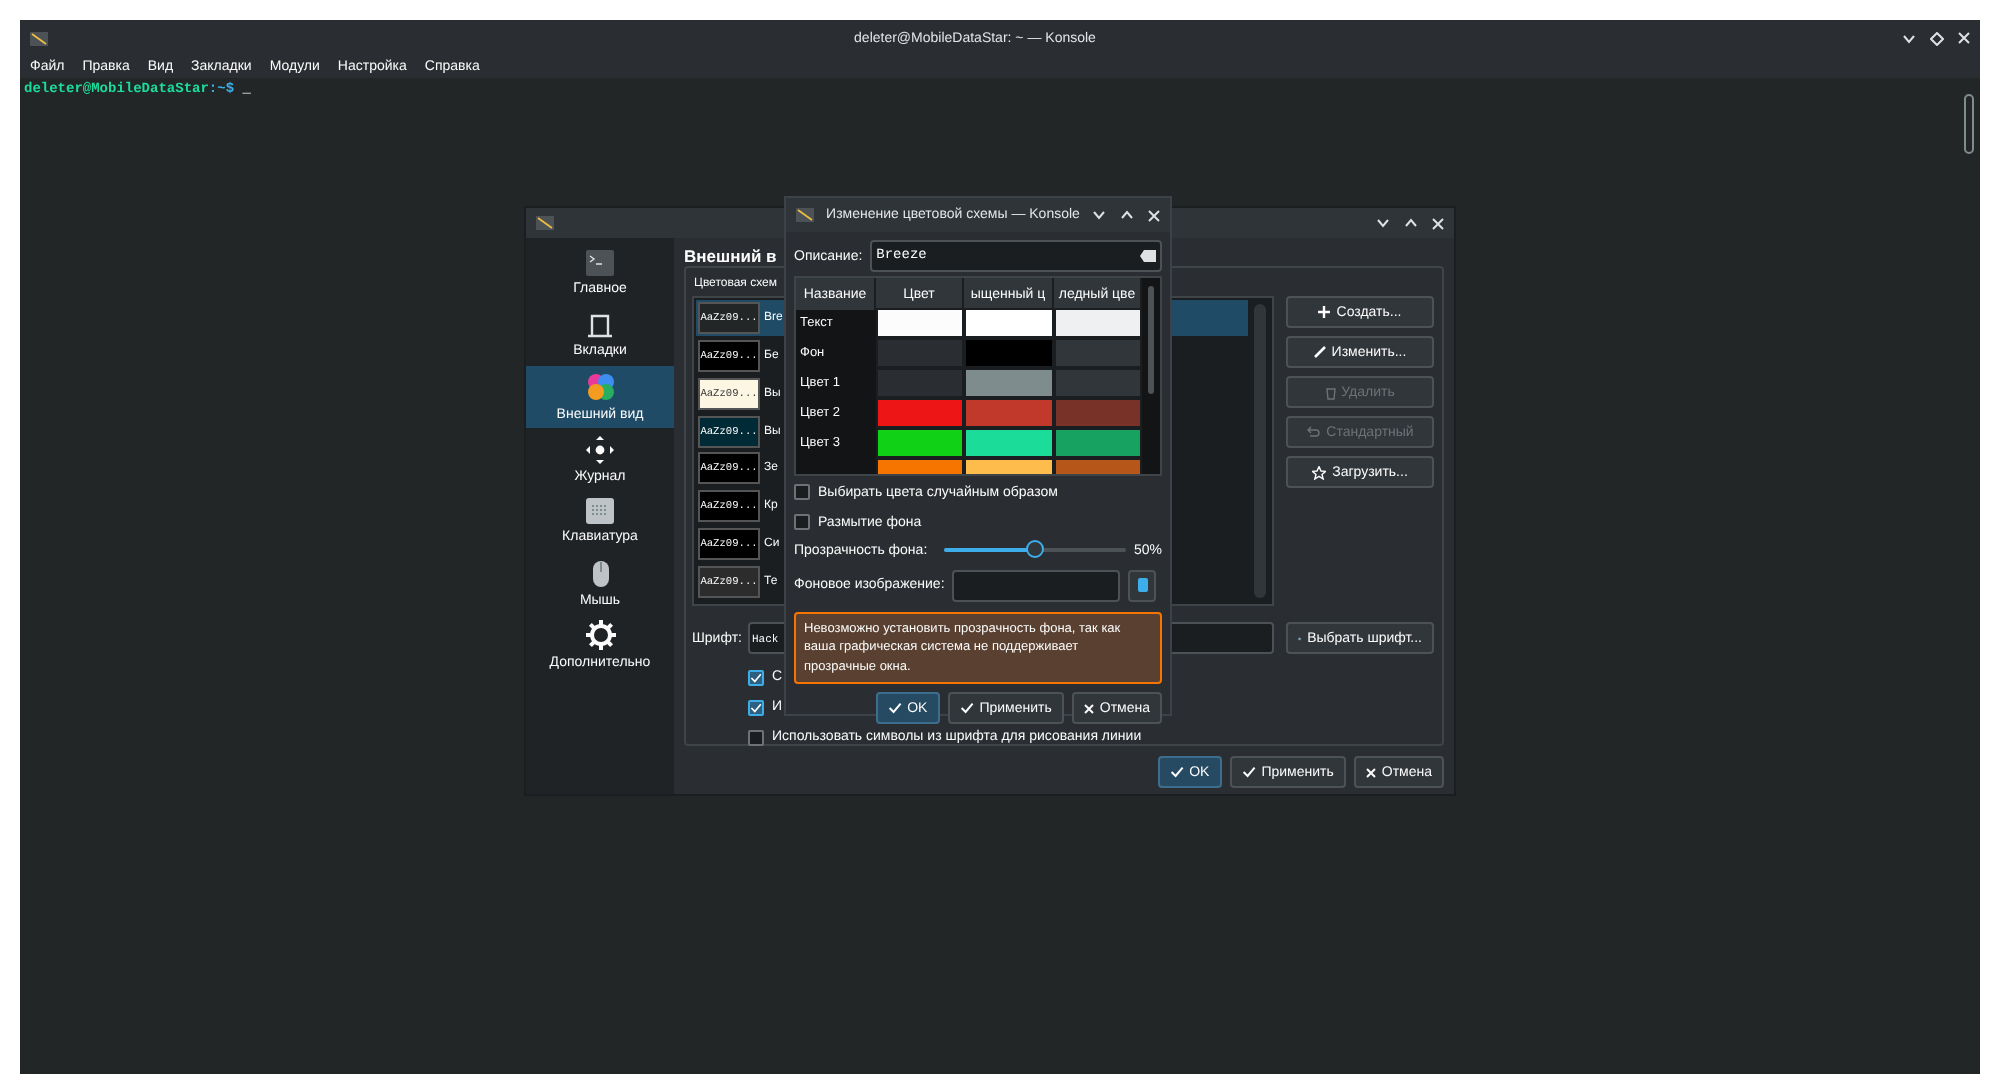  I want to click on clear-icon, so click(1148, 256).